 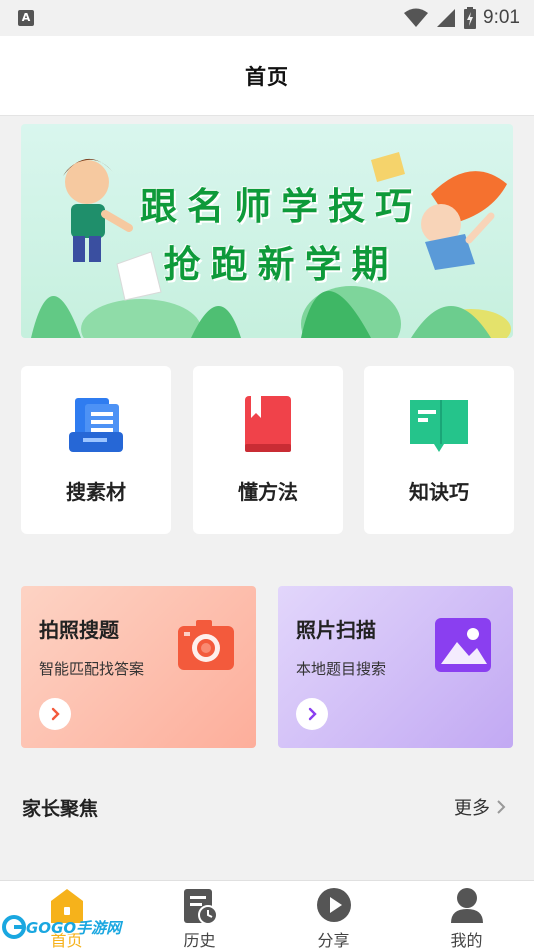 I want to click on feature-title: 照片扫描, so click(x=336, y=630).